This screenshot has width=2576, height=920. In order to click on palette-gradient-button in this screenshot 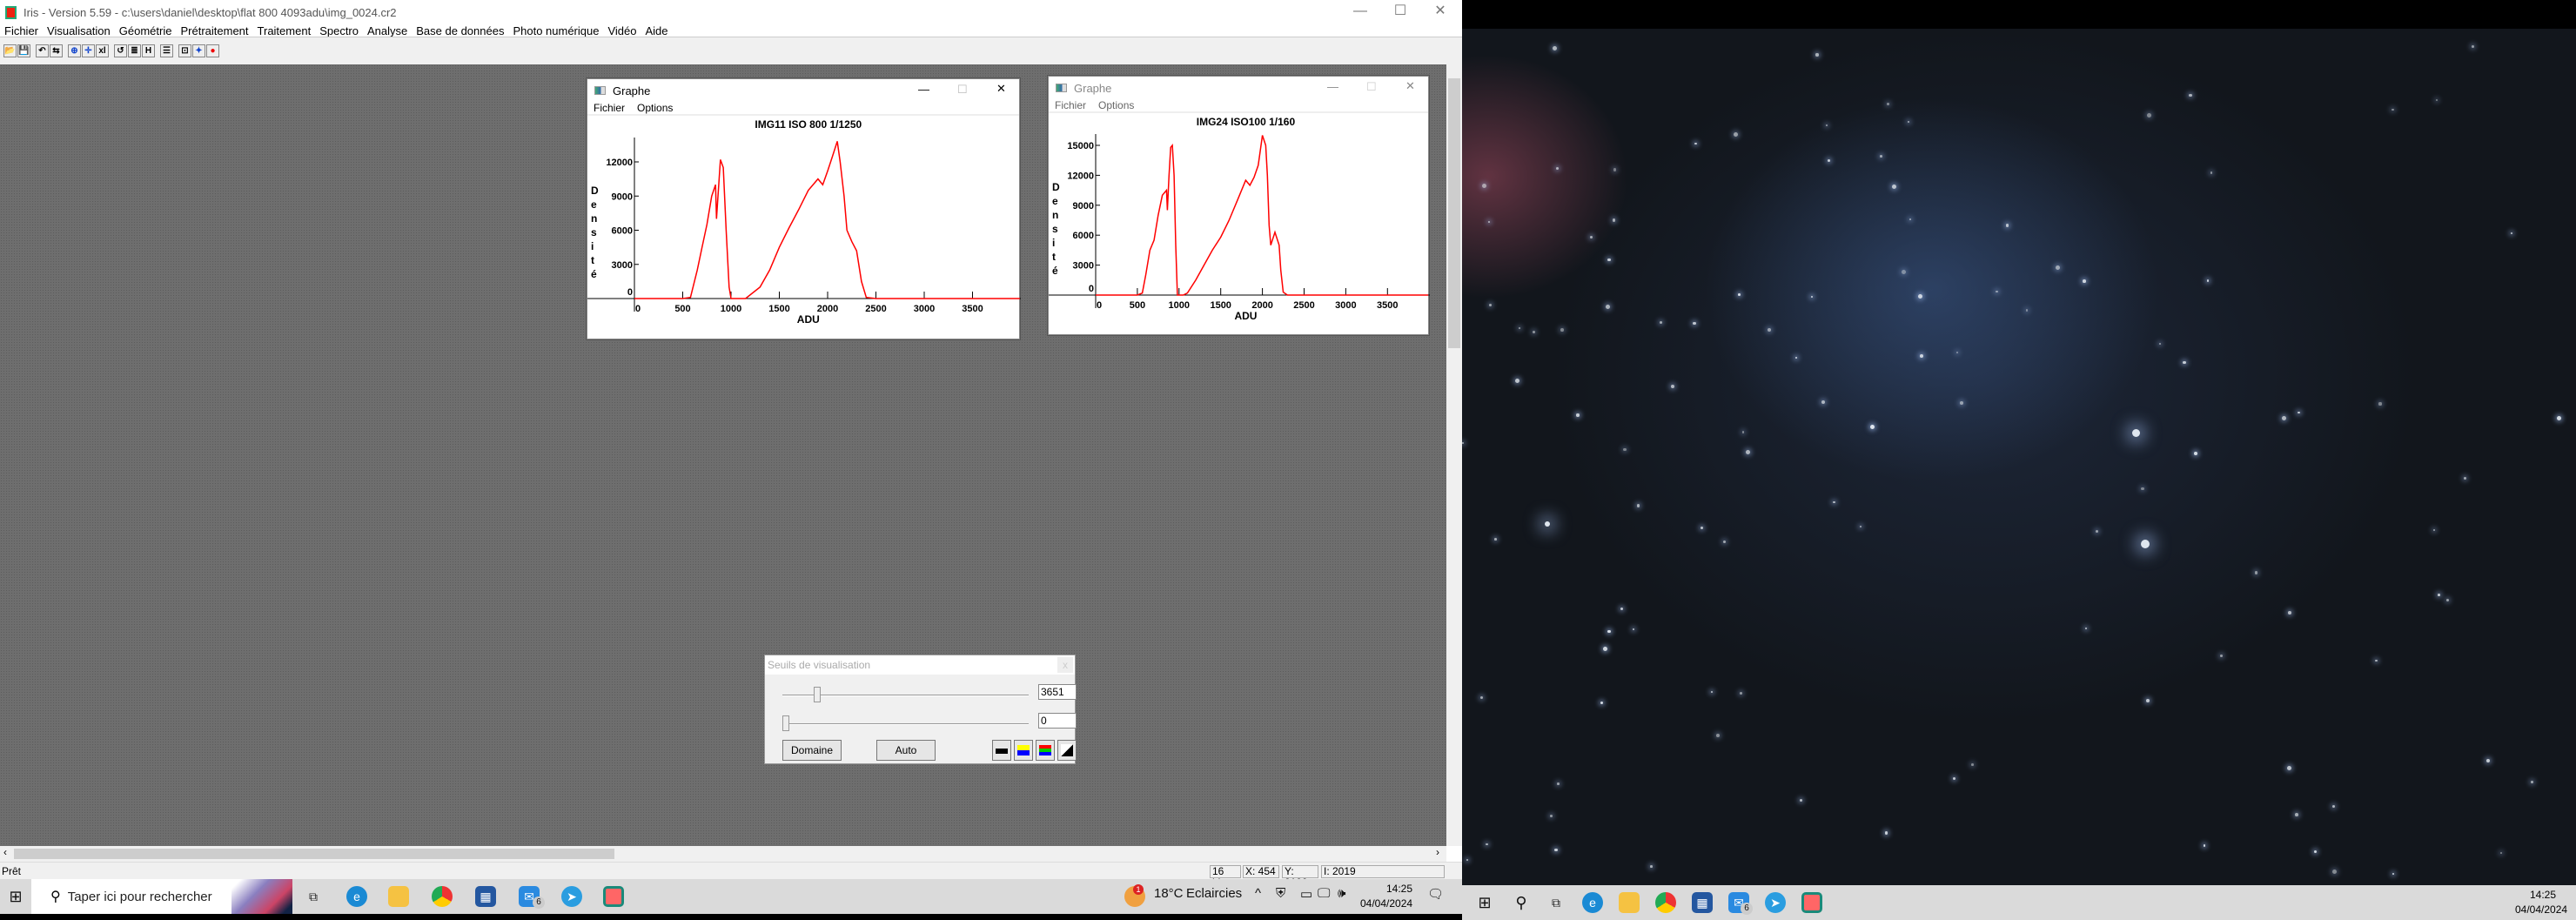, I will do `click(1067, 750)`.